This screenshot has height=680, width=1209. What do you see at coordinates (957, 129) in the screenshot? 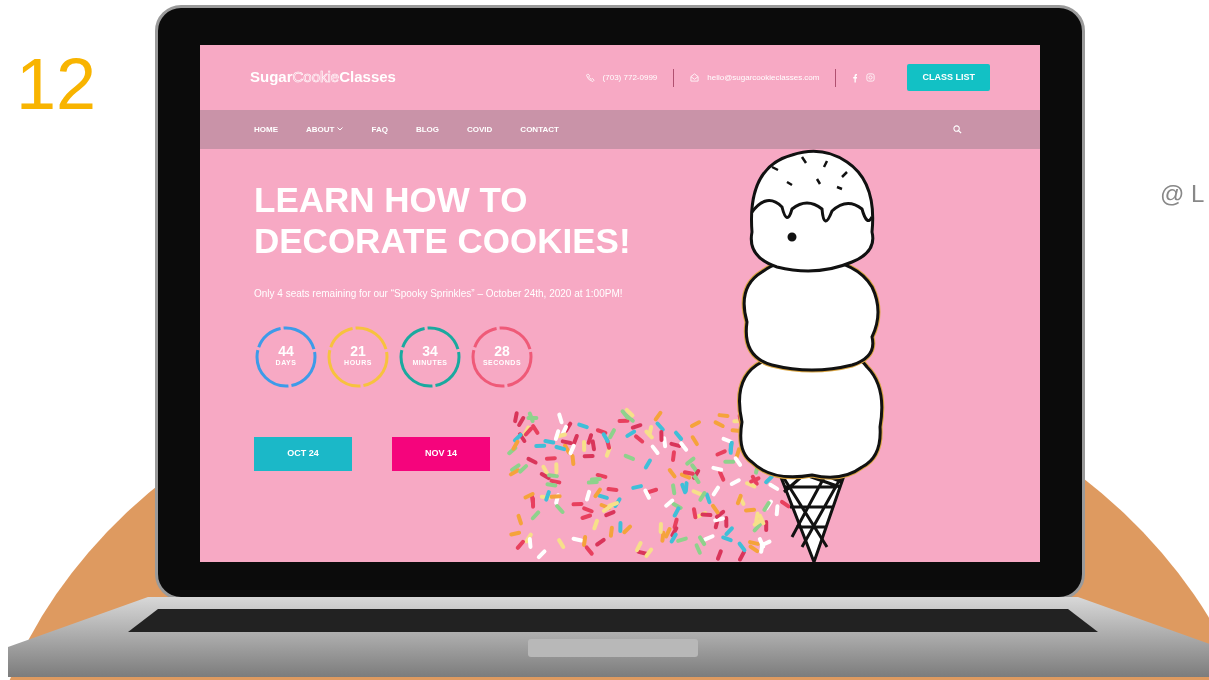
I see `search-icon` at bounding box center [957, 129].